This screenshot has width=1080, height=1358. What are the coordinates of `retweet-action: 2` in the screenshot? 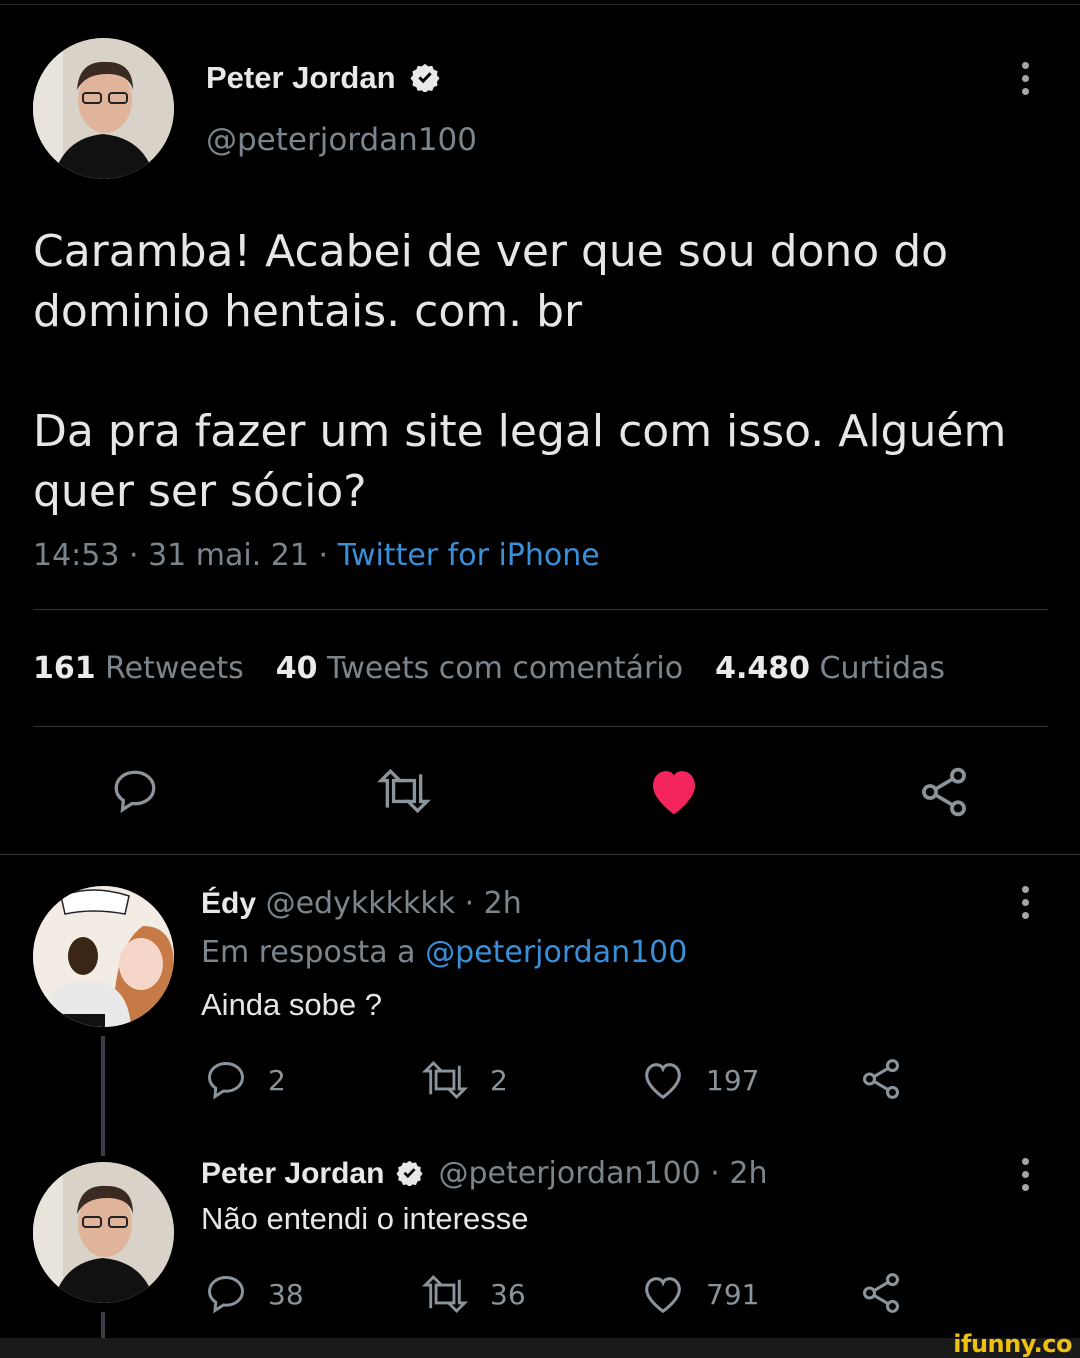 It's located at (464, 1080).